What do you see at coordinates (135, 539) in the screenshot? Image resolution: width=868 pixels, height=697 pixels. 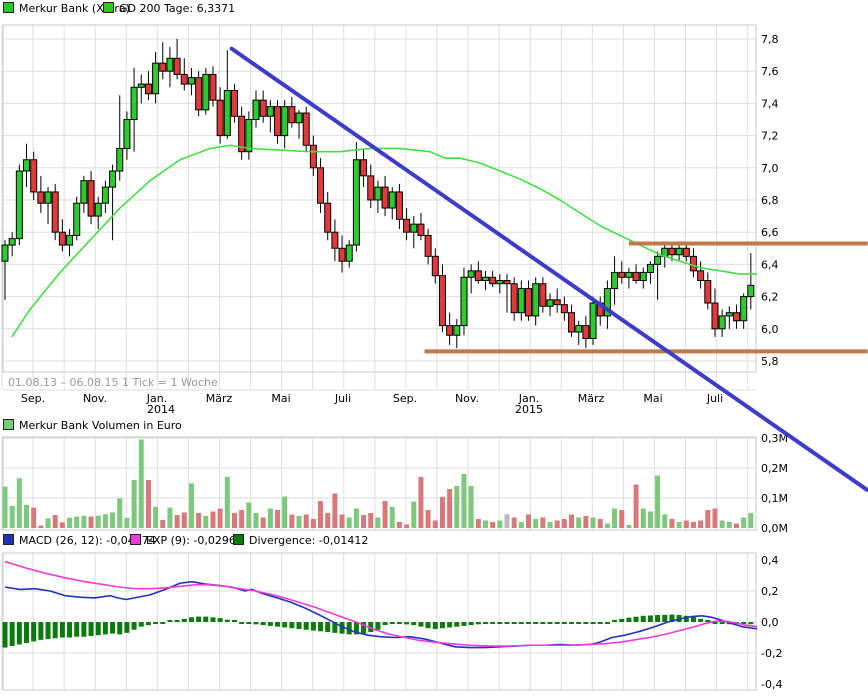 I see `exp-marker-icon` at bounding box center [135, 539].